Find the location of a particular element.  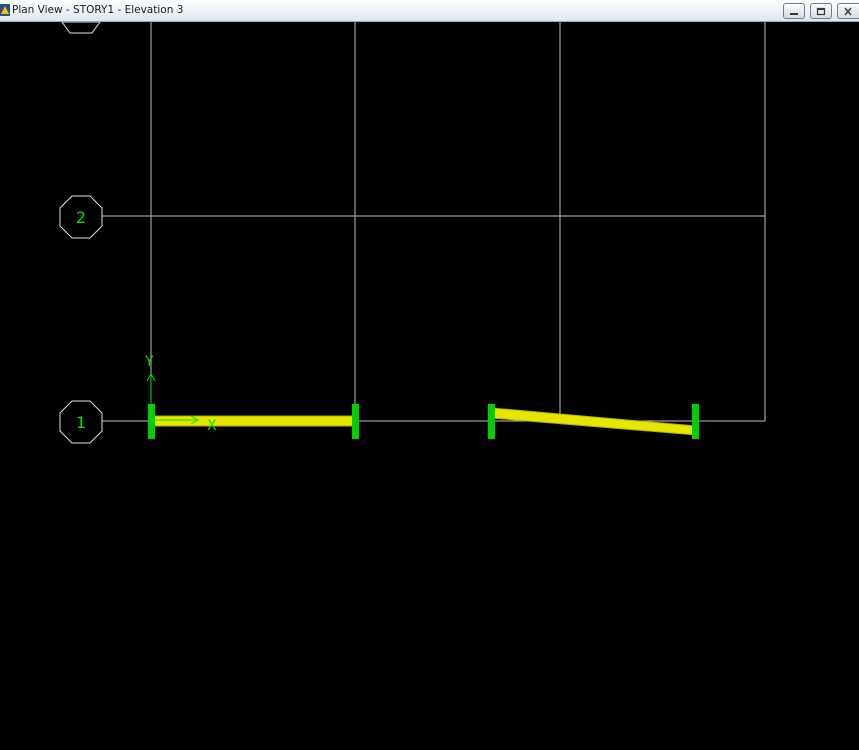

minimize-icon is located at coordinates (794, 14).